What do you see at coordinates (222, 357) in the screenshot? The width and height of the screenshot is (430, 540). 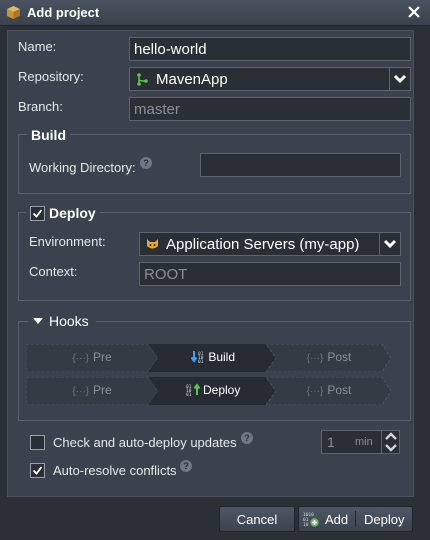 I see `build-step-label: Build` at bounding box center [222, 357].